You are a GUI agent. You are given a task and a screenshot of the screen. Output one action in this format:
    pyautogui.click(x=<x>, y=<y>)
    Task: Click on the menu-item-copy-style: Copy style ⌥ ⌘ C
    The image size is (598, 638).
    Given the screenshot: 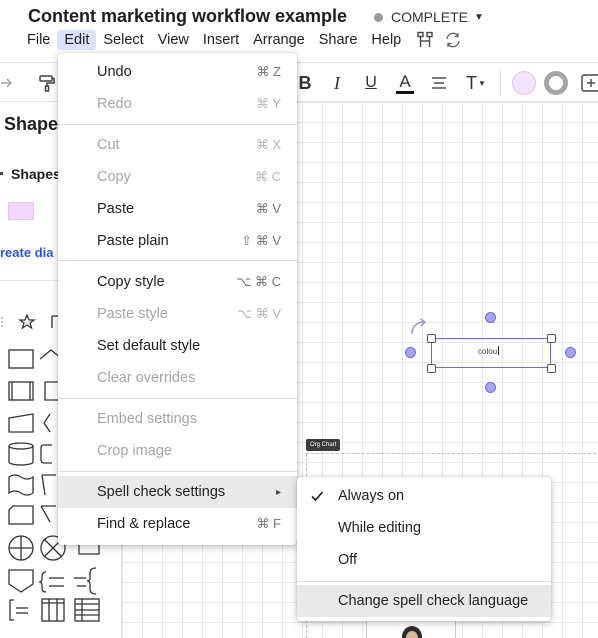 What is the action you would take?
    pyautogui.click(x=177, y=282)
    